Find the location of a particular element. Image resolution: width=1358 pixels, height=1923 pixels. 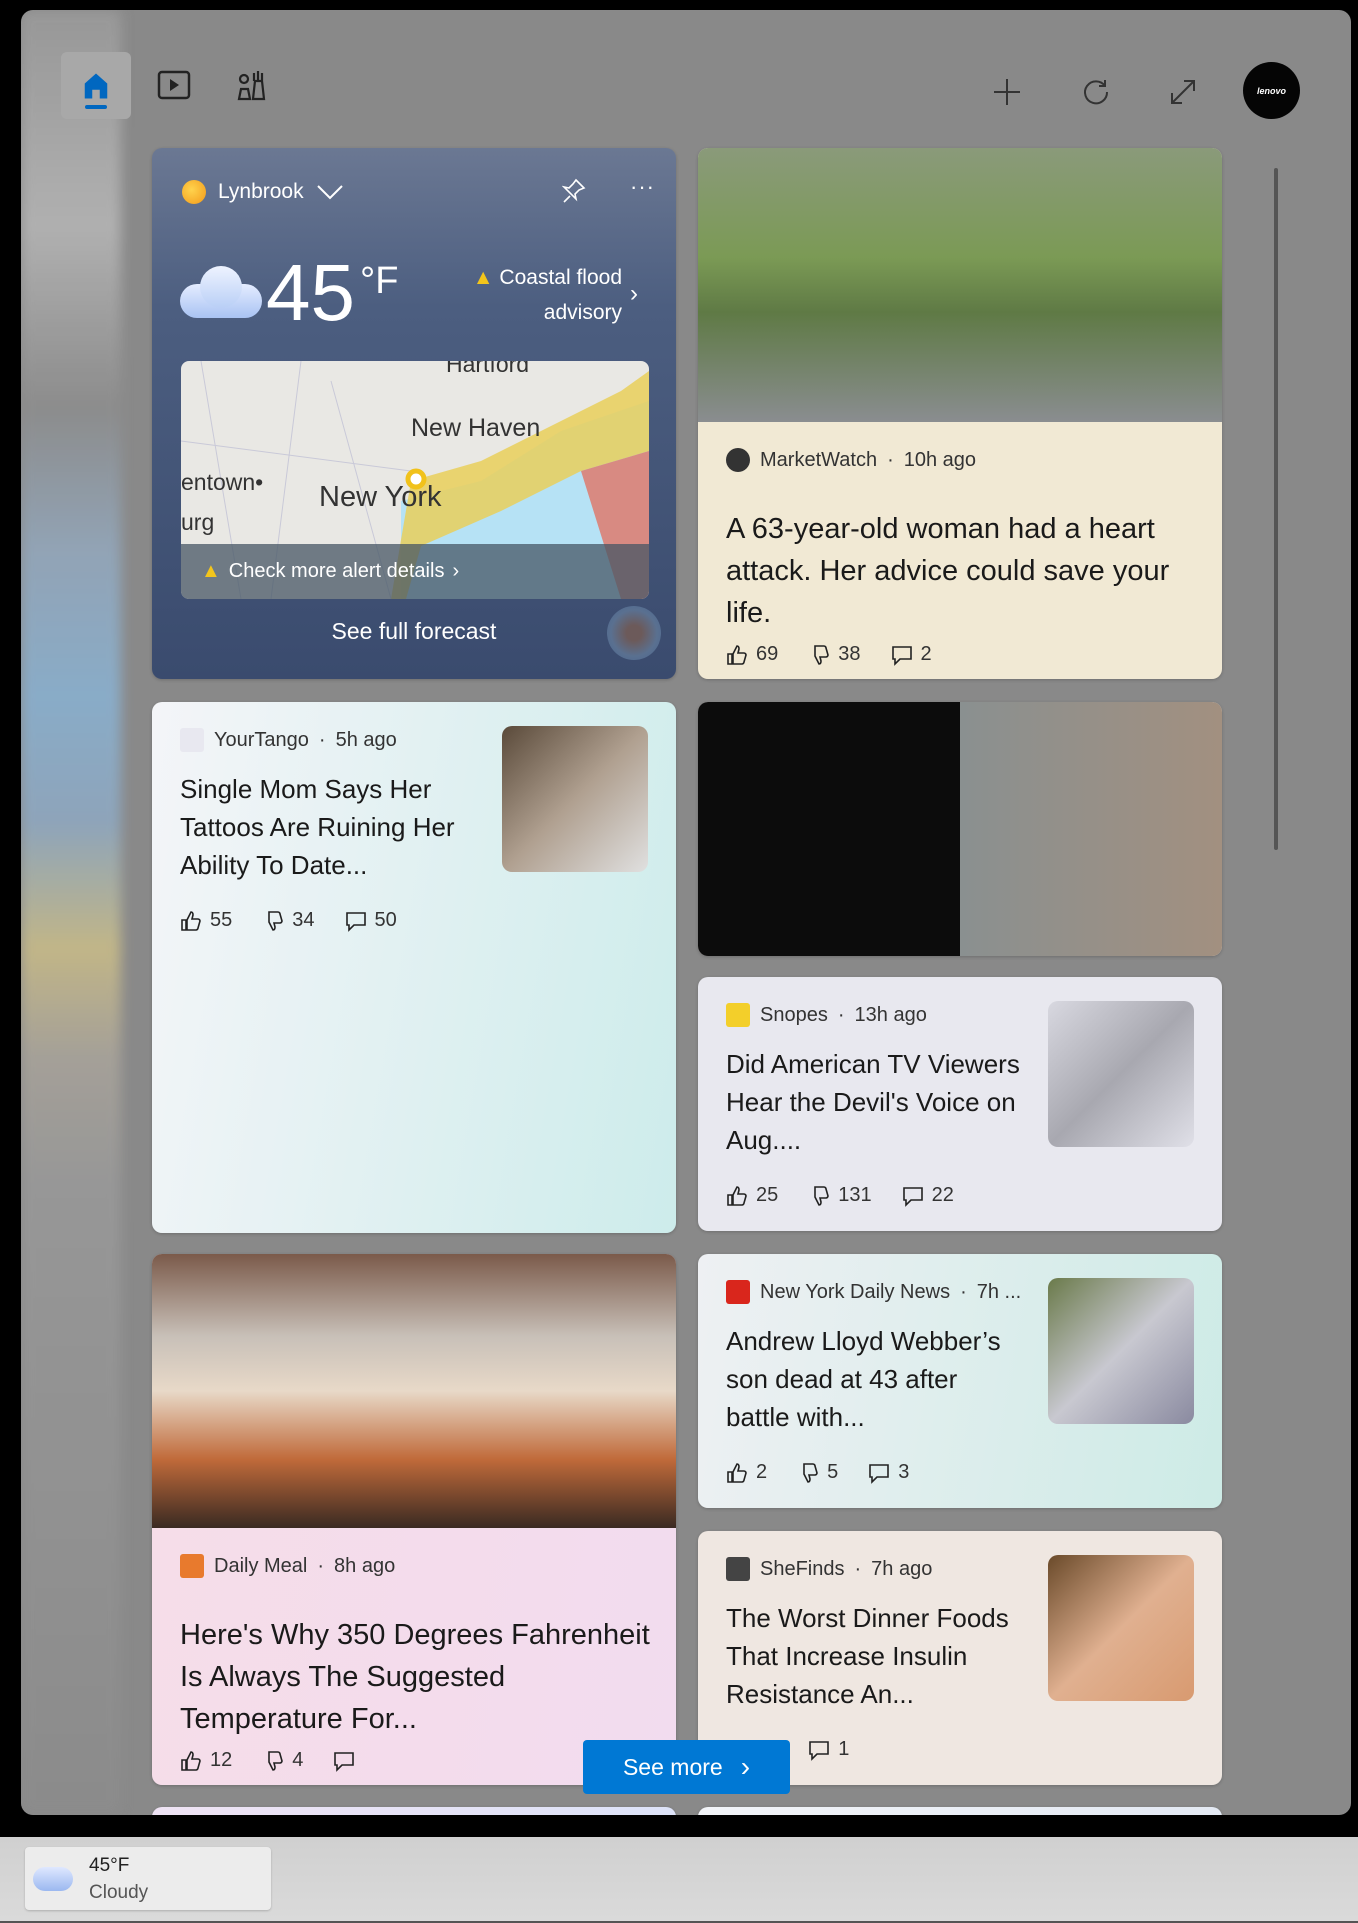

refresh-icon is located at coordinates (1096, 92).